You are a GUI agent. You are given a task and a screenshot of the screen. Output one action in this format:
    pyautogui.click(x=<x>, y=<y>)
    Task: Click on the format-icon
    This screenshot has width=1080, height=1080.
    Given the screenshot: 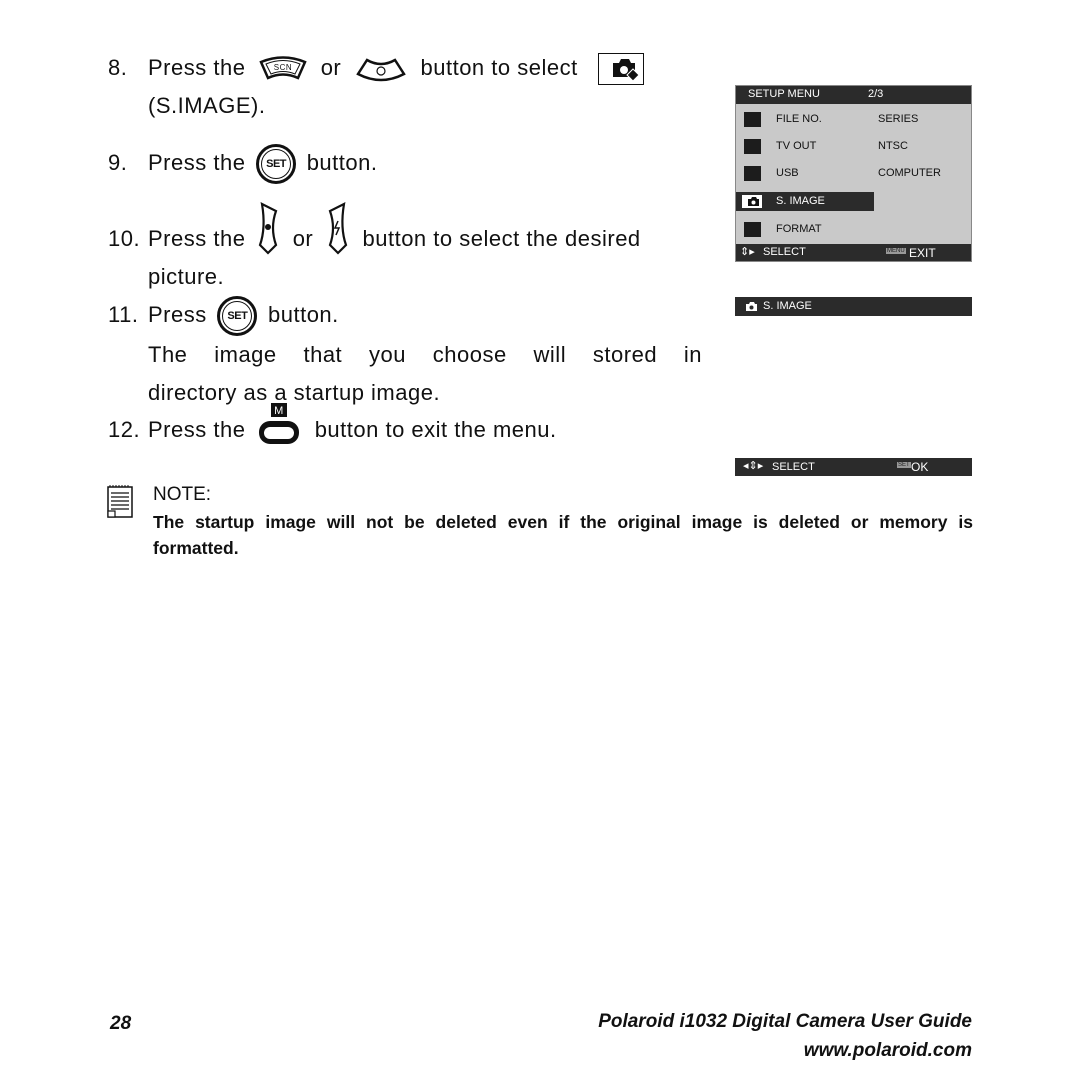 What is the action you would take?
    pyautogui.click(x=752, y=229)
    